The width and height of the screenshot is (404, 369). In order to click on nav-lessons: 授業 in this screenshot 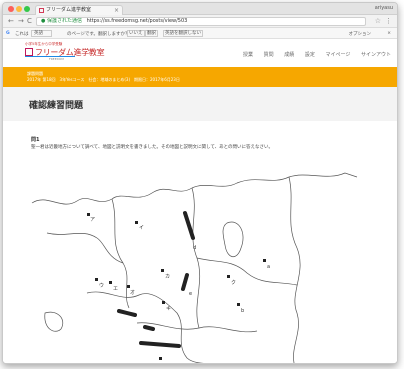, I will do `click(248, 55)`.